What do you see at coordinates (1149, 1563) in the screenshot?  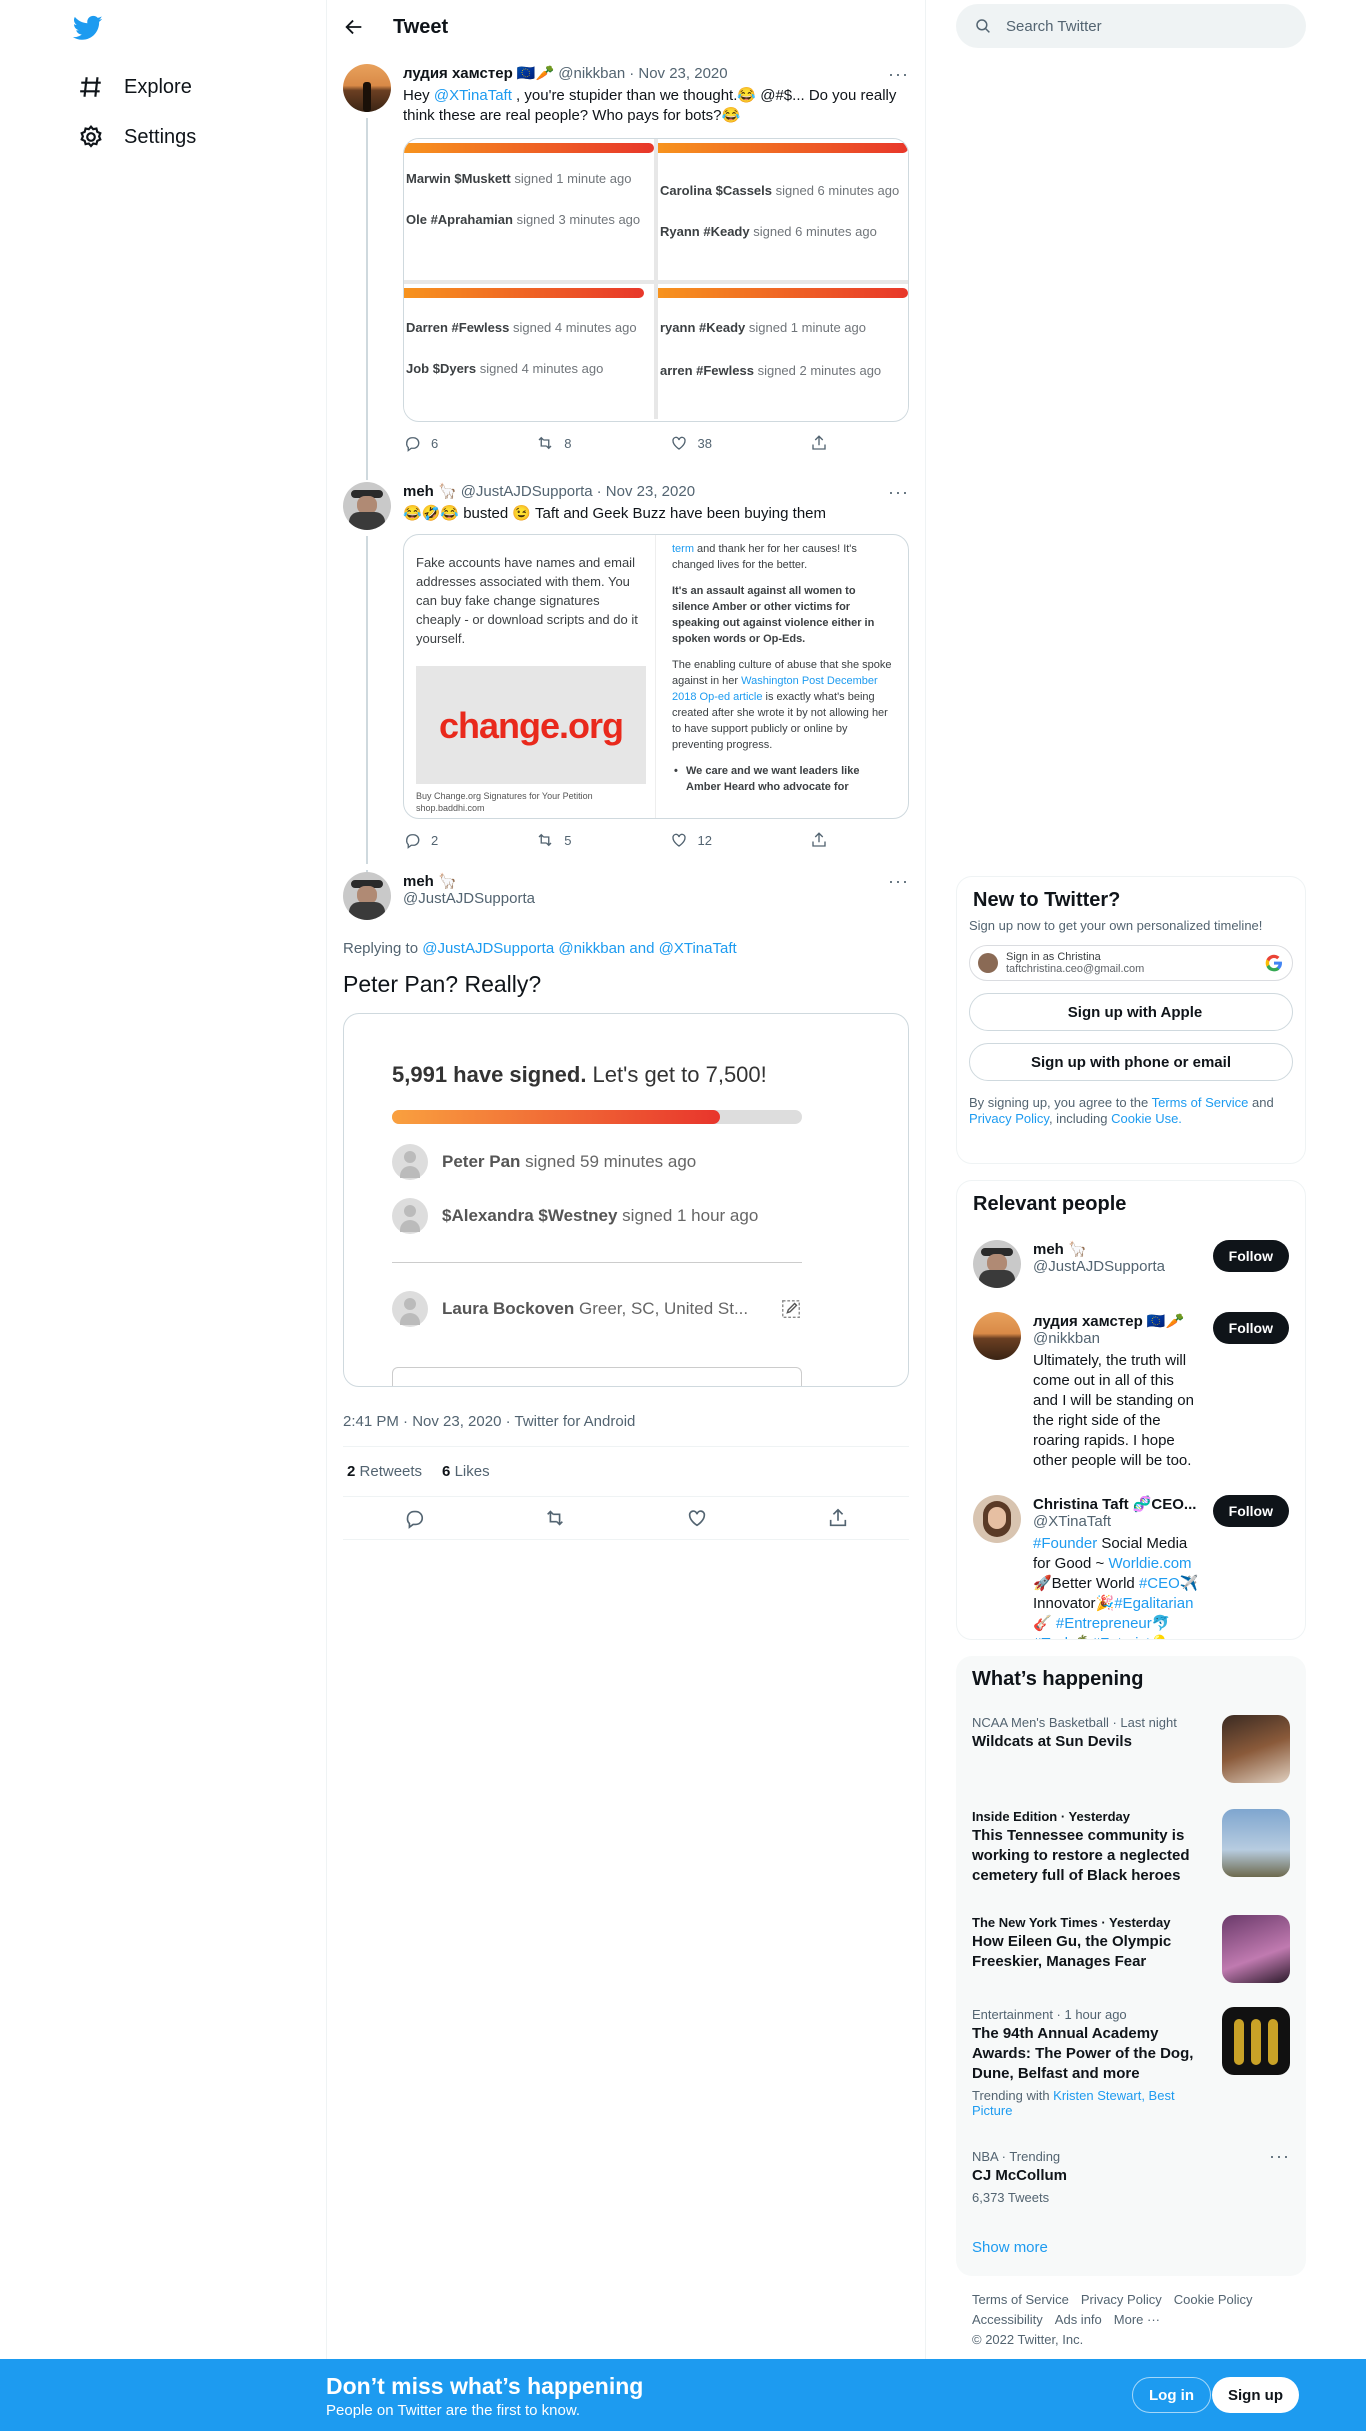 I see `hashtag-link: Worldie.com` at bounding box center [1149, 1563].